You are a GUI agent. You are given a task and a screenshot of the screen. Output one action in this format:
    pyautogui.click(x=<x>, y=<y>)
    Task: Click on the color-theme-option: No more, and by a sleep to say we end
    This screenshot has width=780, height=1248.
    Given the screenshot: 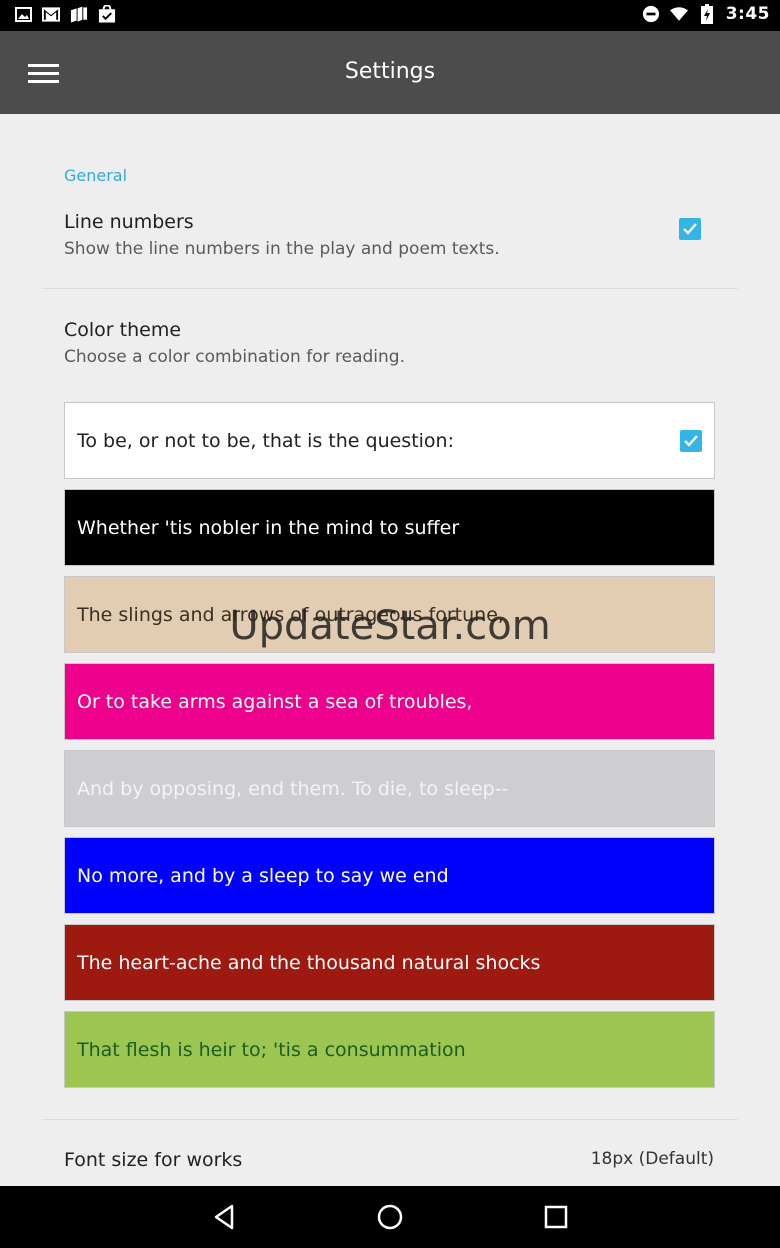 What is the action you would take?
    pyautogui.click(x=389, y=875)
    